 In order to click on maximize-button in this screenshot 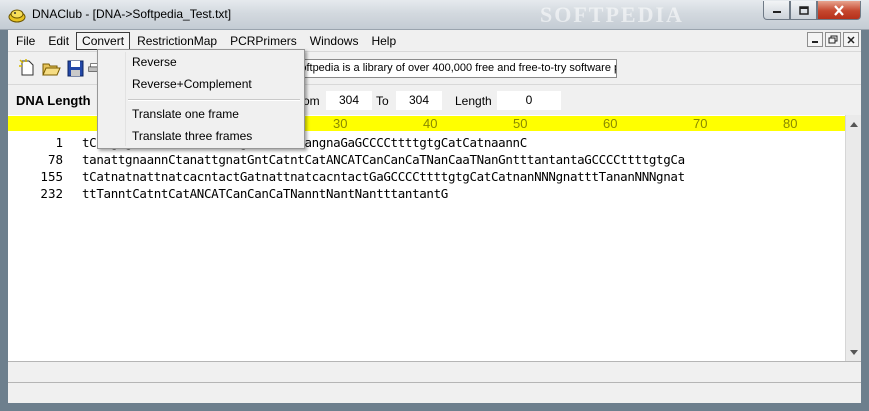, I will do `click(803, 10)`.